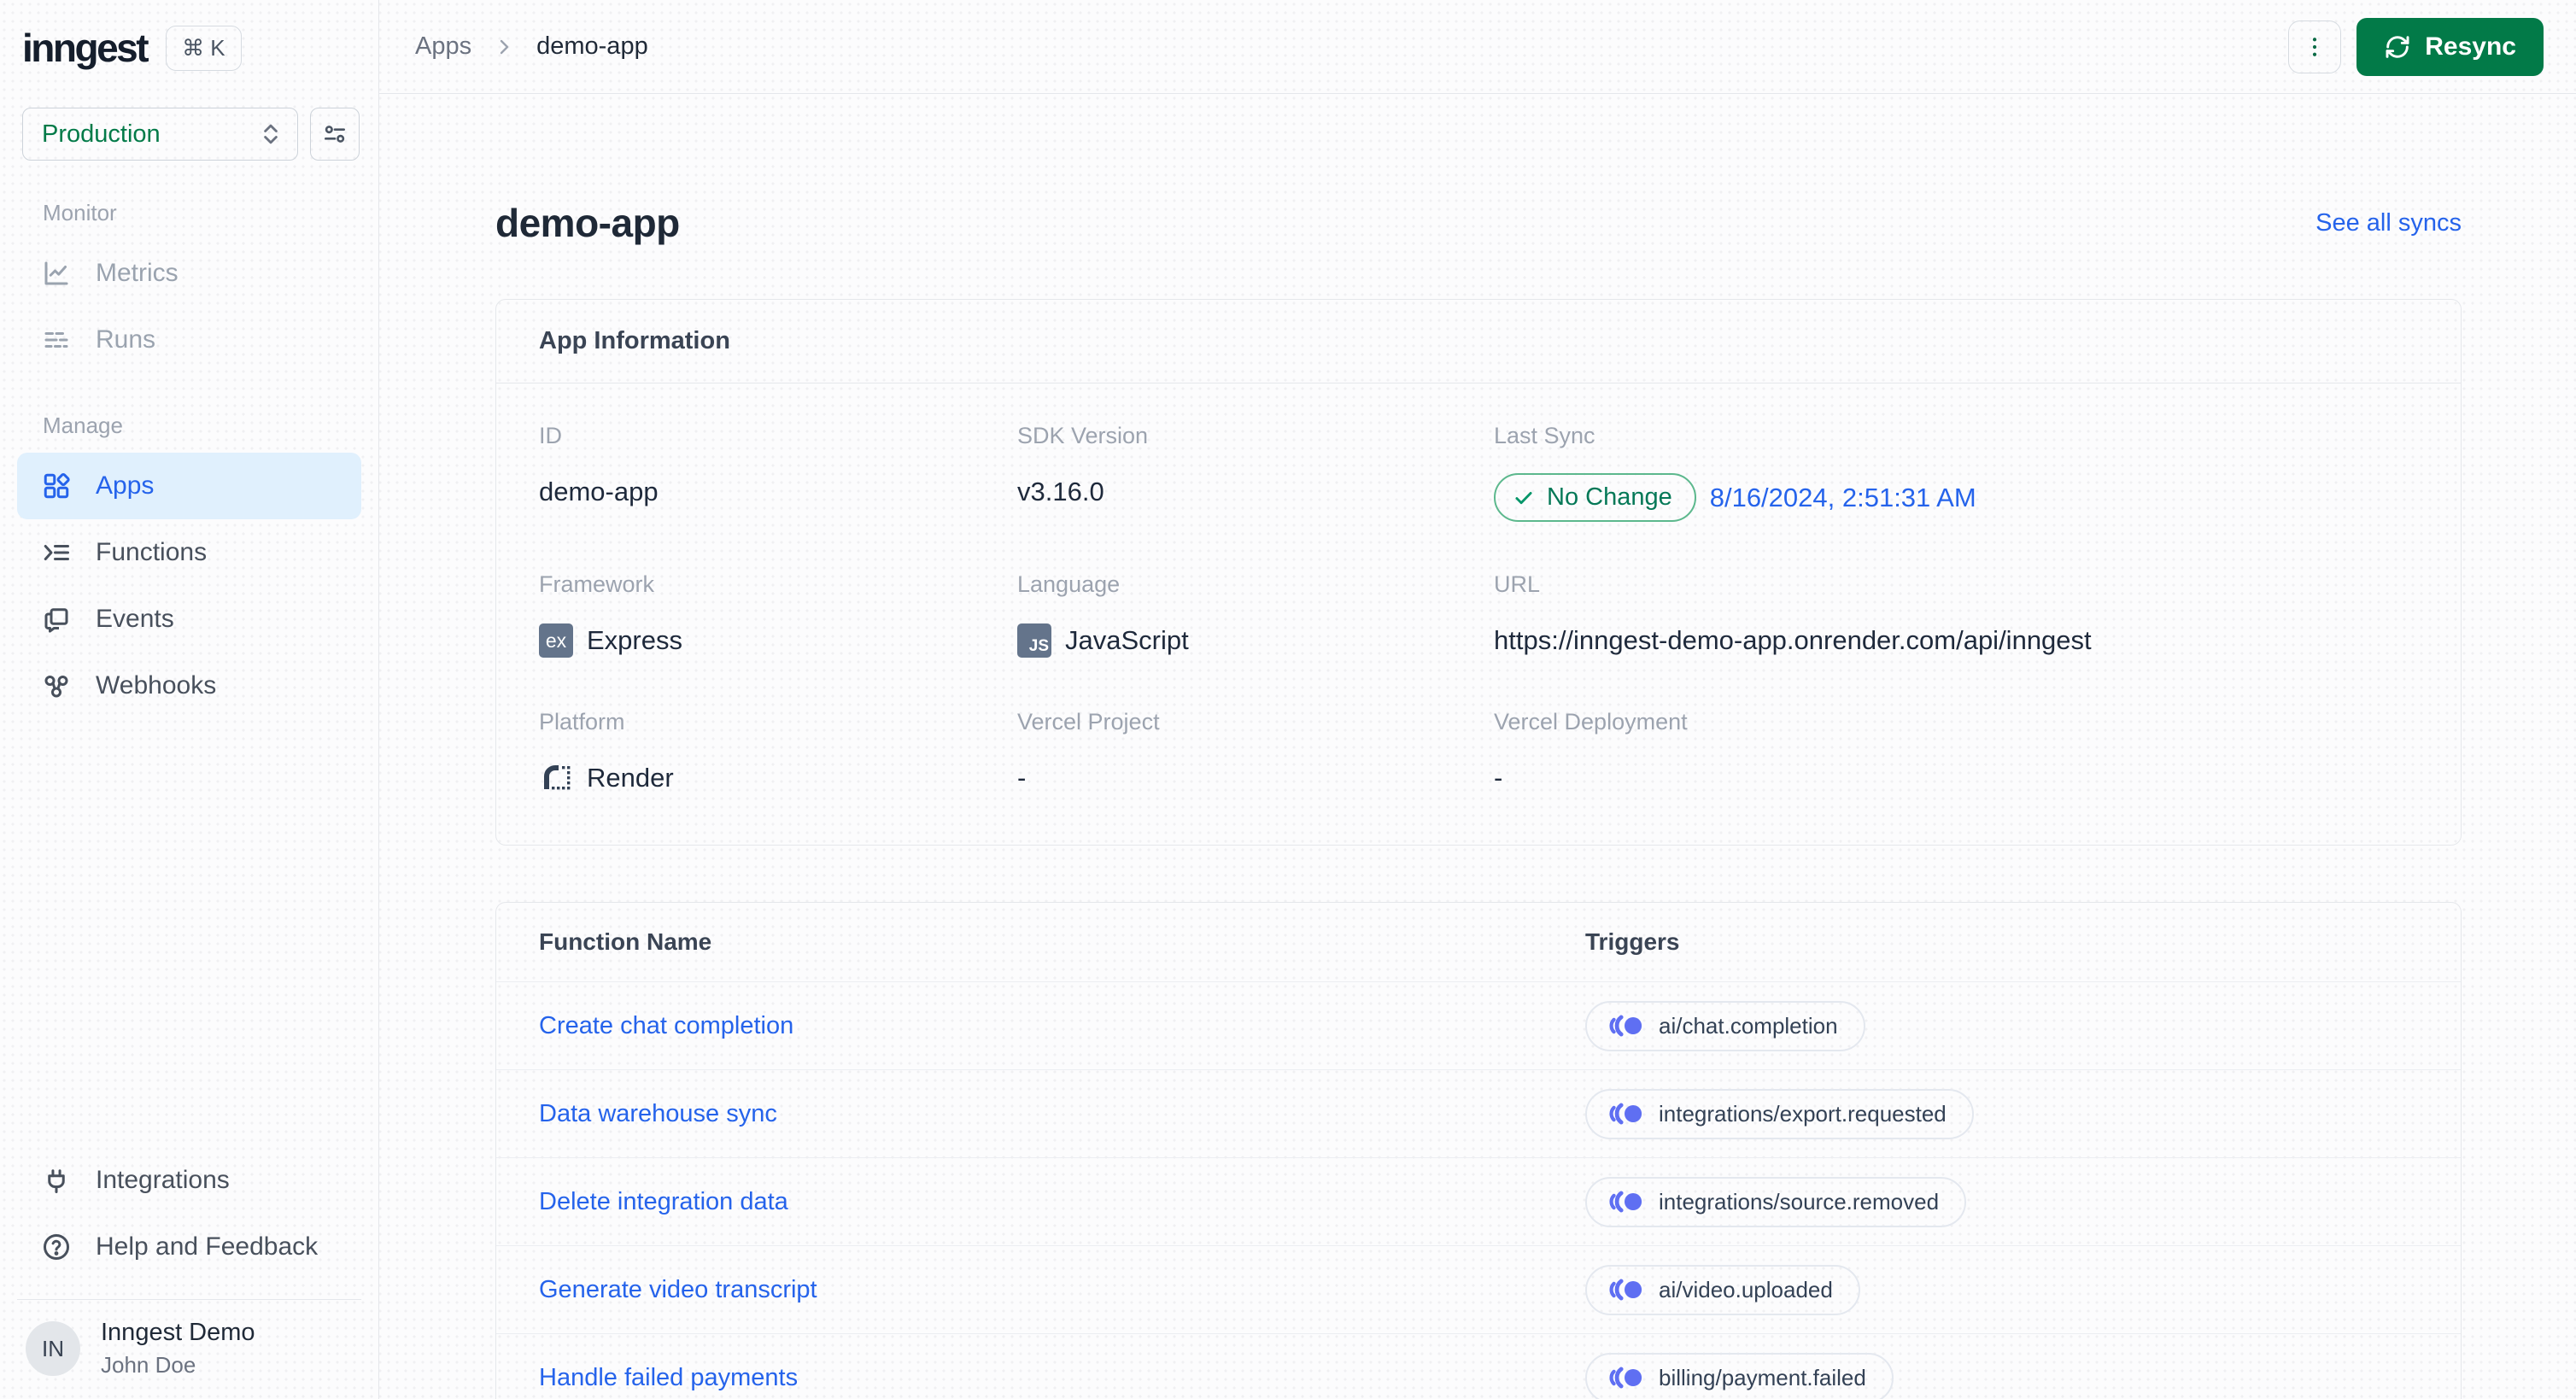 The height and width of the screenshot is (1399, 2576). I want to click on sidebar-item-label: Apps, so click(125, 486).